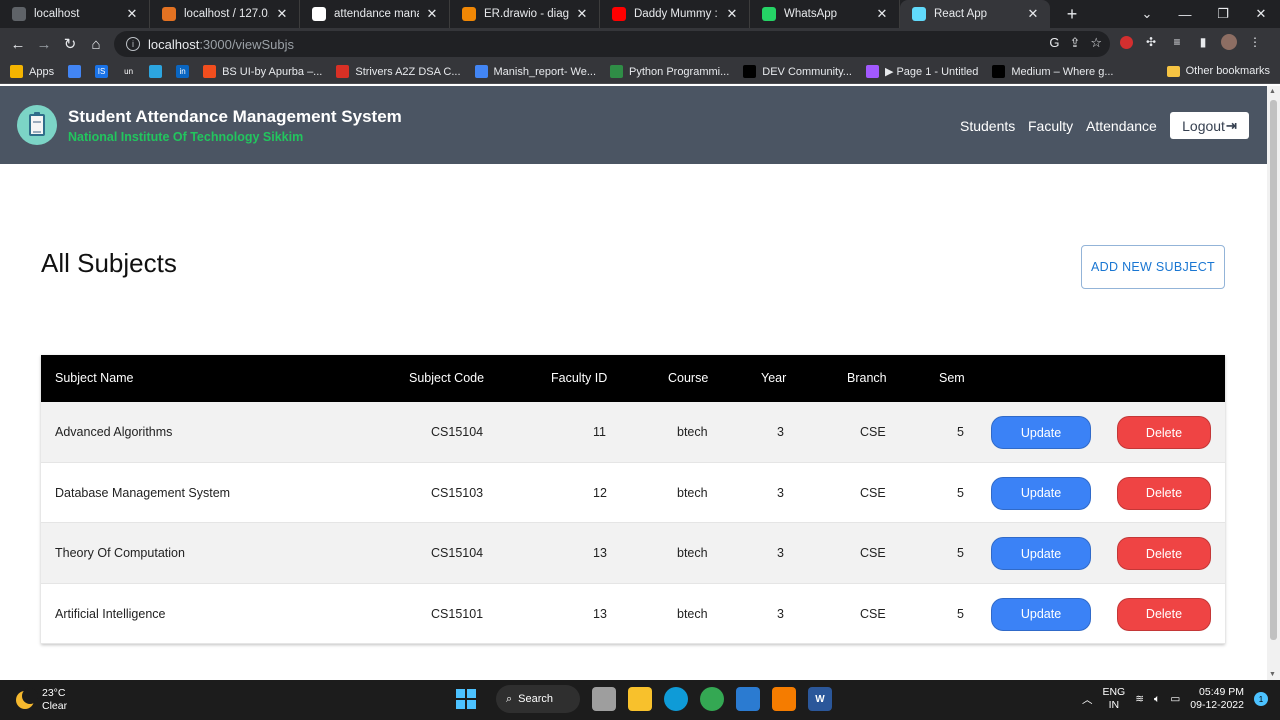 The height and width of the screenshot is (720, 1280). I want to click on tray-chevron-icon: ︿, so click(1087, 699).